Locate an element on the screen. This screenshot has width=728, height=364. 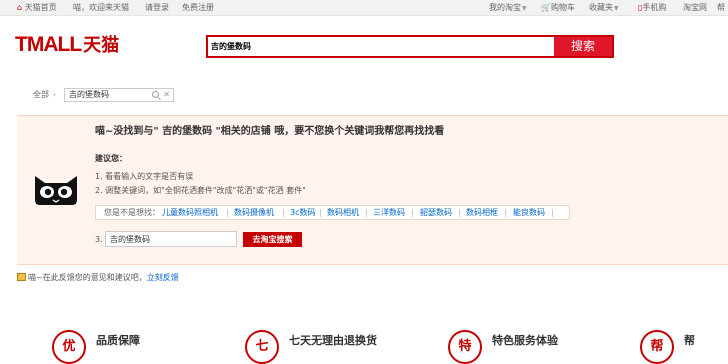
related-link: 3c数码 is located at coordinates (303, 212).